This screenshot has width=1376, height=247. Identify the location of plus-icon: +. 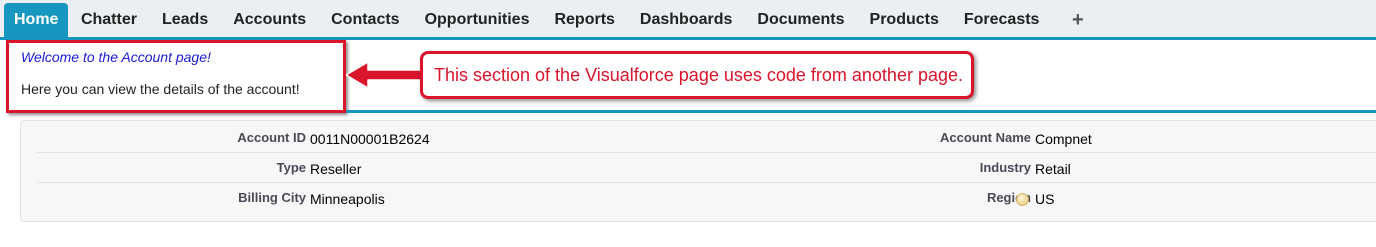
(1078, 20).